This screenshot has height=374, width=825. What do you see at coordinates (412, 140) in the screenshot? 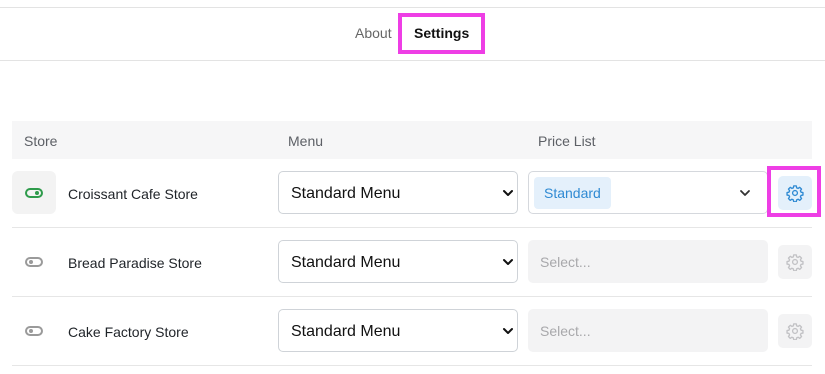
I see `table-header: Store Menu Price List` at bounding box center [412, 140].